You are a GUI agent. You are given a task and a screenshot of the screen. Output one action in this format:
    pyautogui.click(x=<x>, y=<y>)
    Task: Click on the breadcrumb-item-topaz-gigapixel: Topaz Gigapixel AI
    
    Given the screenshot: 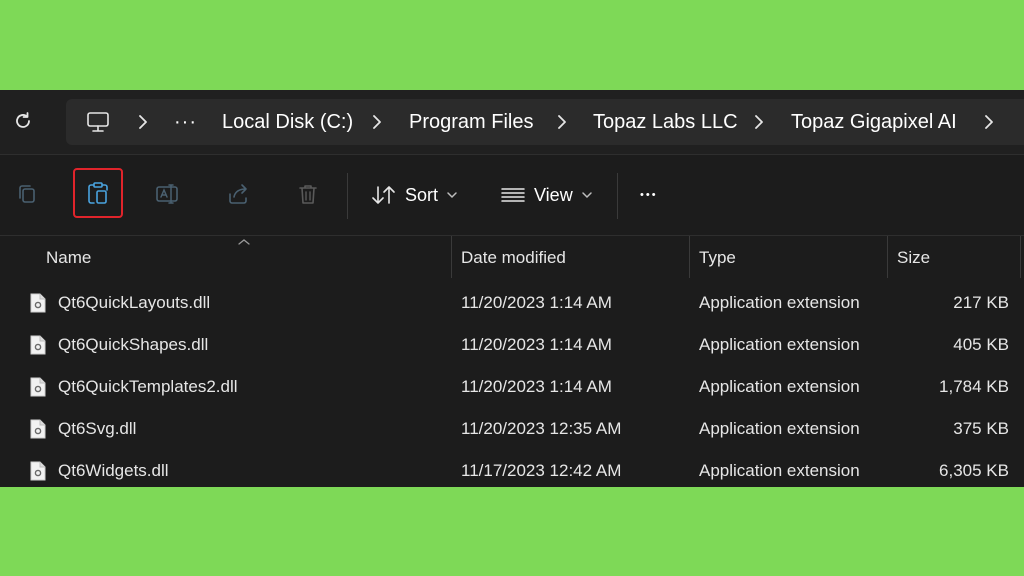 What is the action you would take?
    pyautogui.click(x=874, y=122)
    